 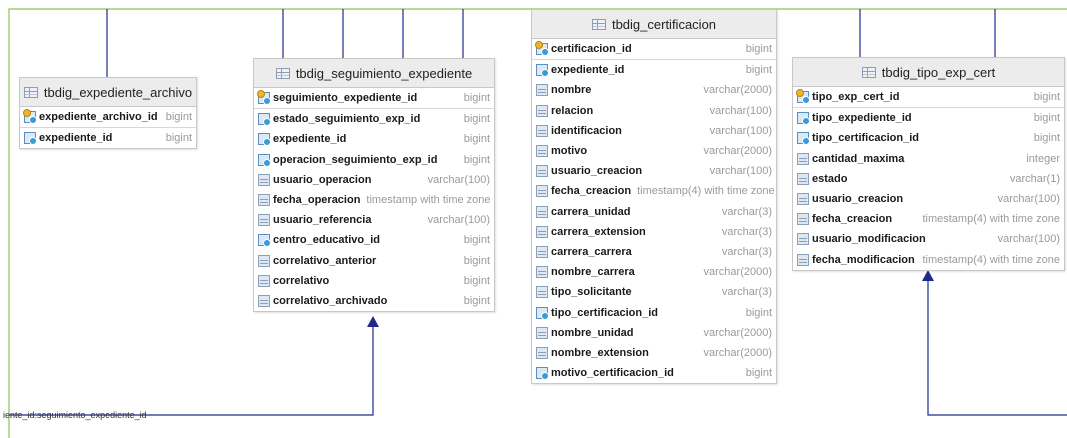 I want to click on column-row: correlativo bigint, so click(x=374, y=281).